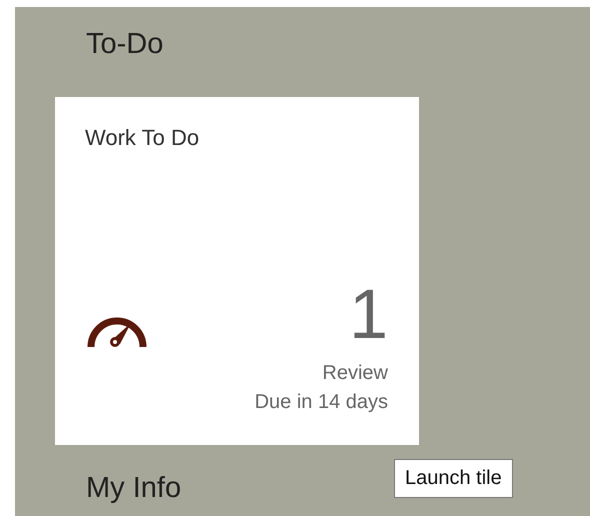 The width and height of the screenshot is (590, 516). I want to click on tile-title: Work To Do, so click(142, 138).